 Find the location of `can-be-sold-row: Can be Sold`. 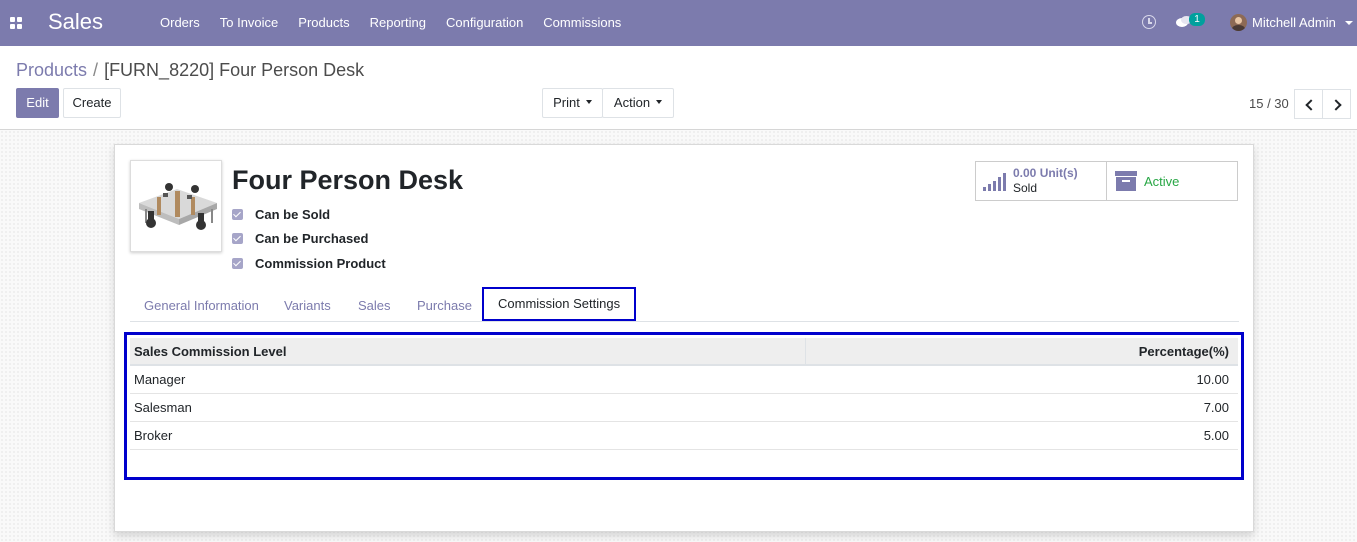

can-be-sold-row: Can be Sold is located at coordinates (281, 214).